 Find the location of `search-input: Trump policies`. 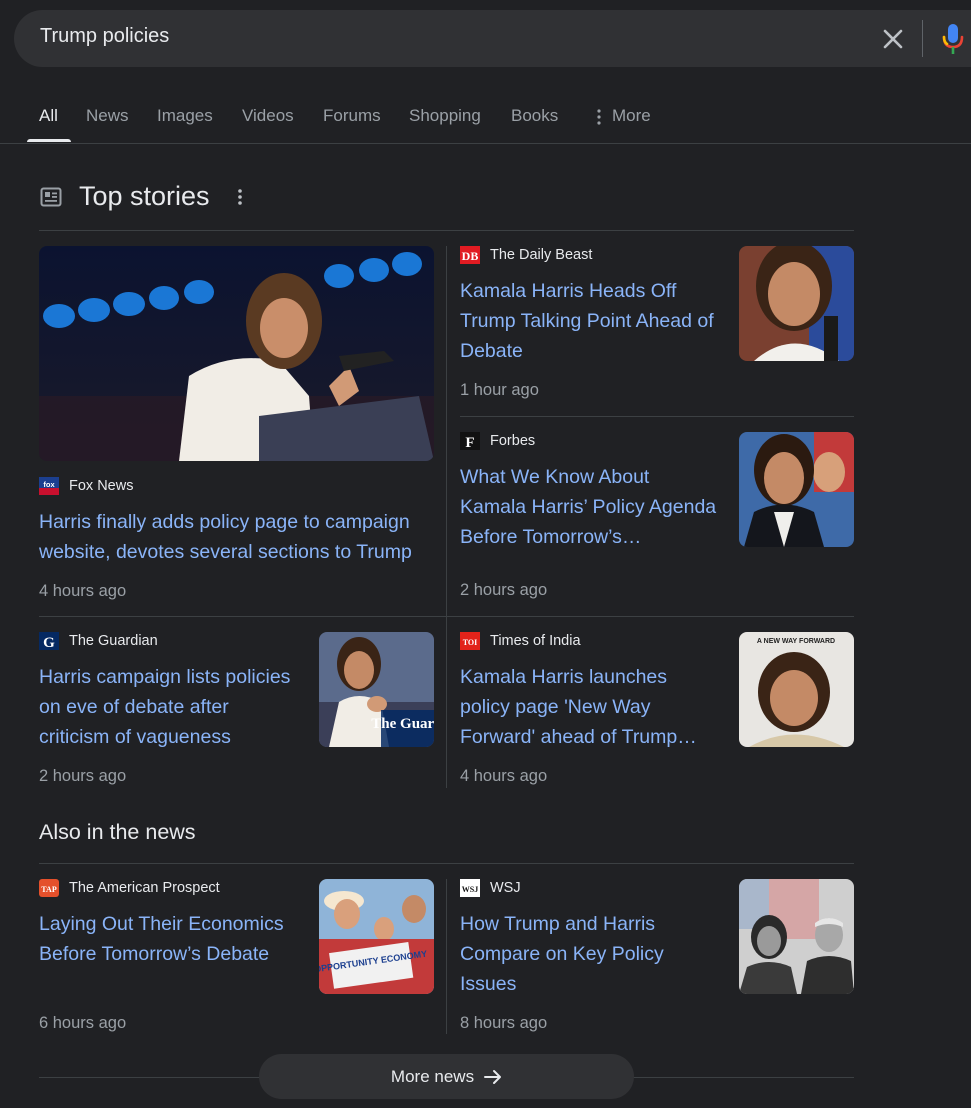

search-input: Trump policies is located at coordinates (104, 36).